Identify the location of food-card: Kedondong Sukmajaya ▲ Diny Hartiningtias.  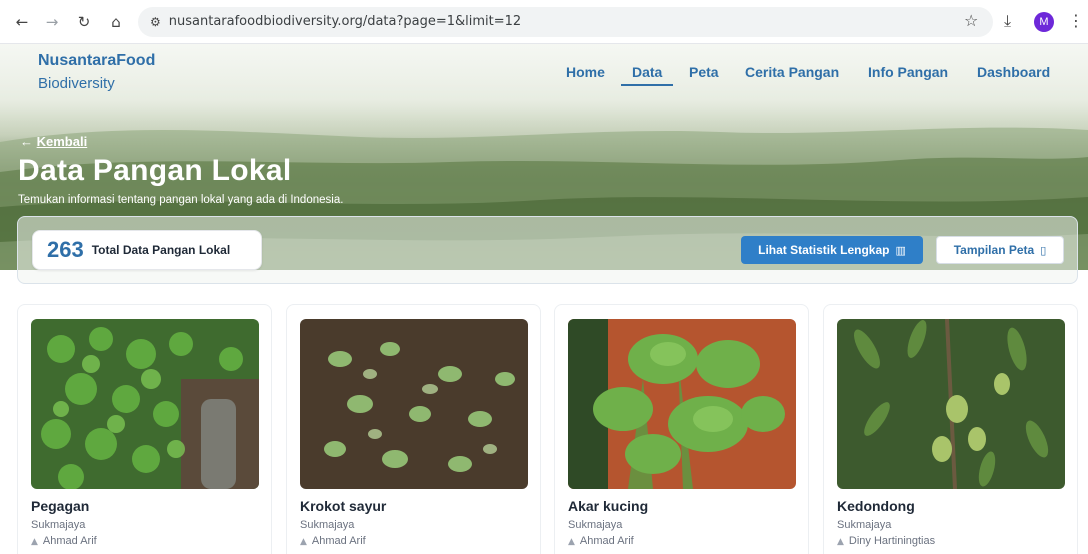
(950, 429).